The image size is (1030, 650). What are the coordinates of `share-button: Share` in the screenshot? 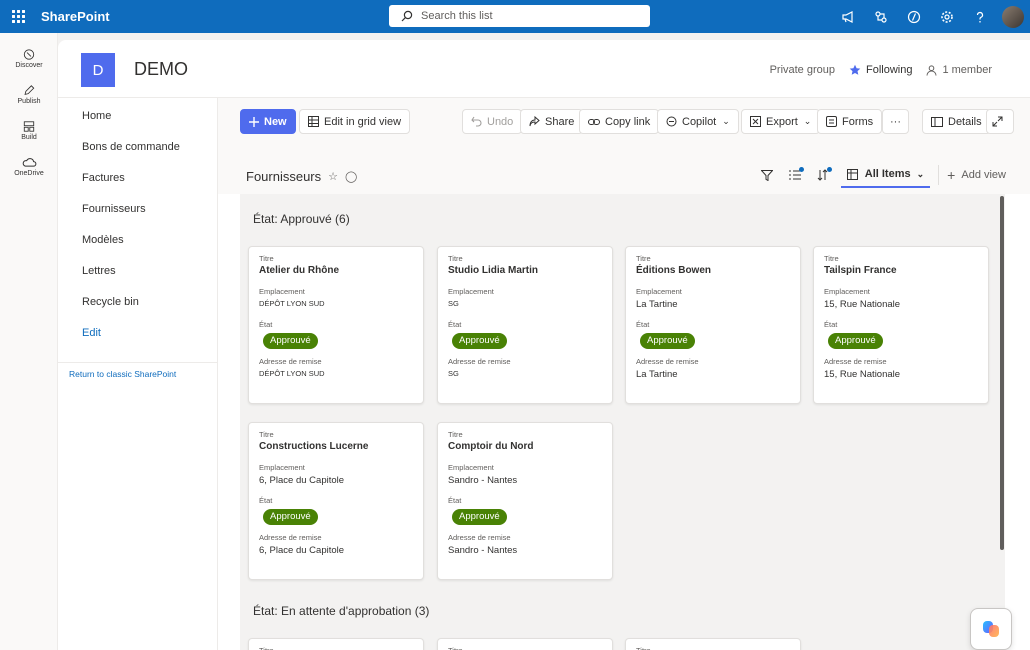 It's located at (552, 121).